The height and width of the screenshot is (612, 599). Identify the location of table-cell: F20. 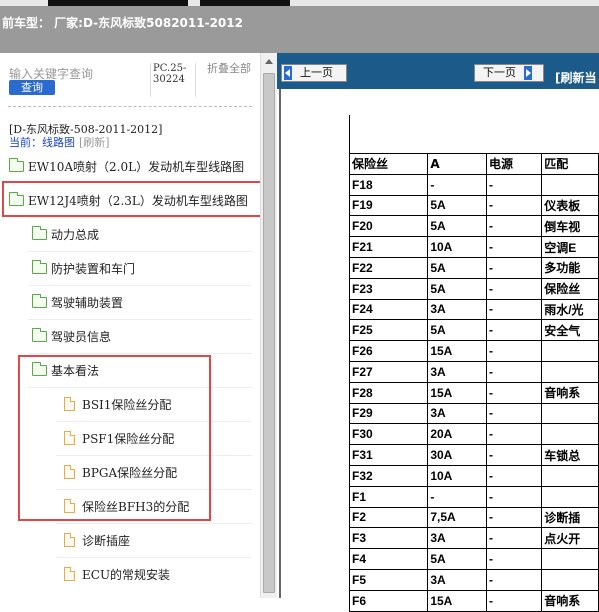
(388, 226).